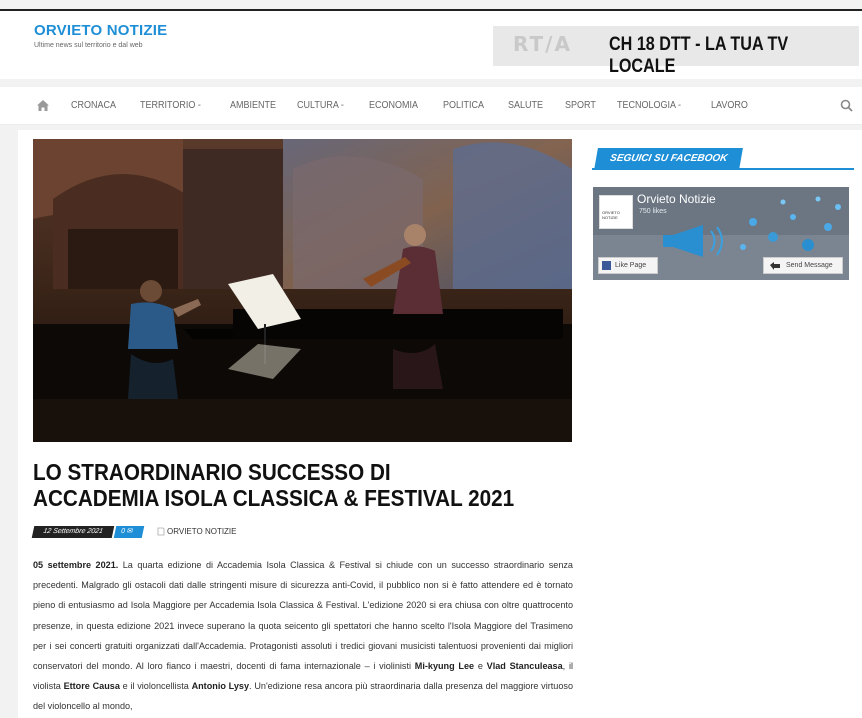 The height and width of the screenshot is (718, 862). I want to click on search-icon, so click(846, 105).